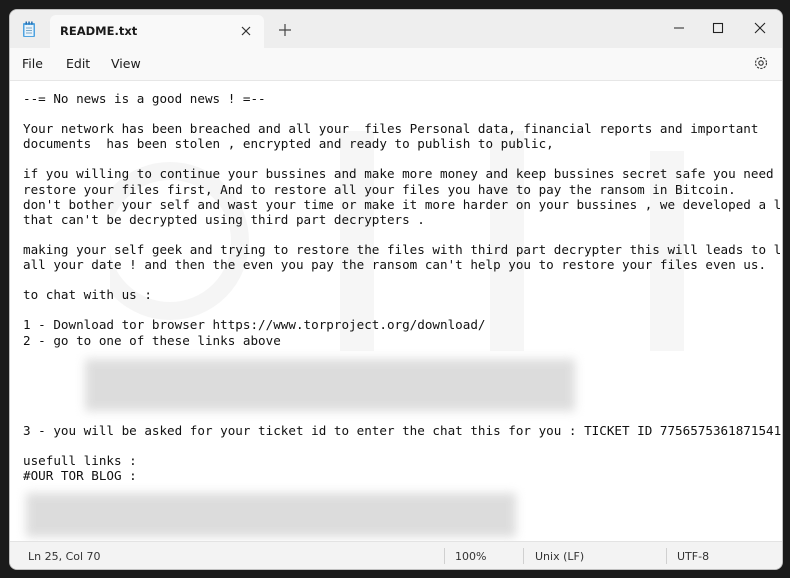 The height and width of the screenshot is (578, 790). Describe the element at coordinates (246, 31) in the screenshot. I see `close-tab-icon` at that location.